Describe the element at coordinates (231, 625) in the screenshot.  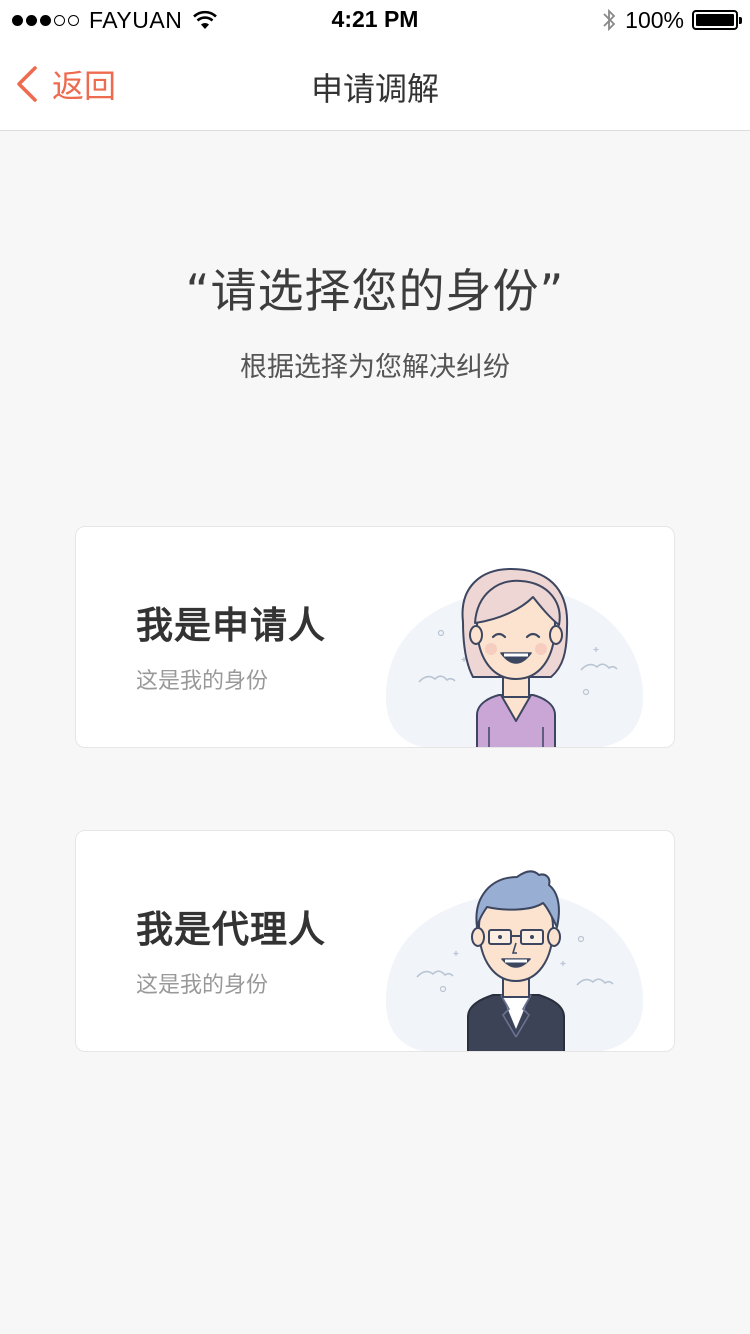
I see `option-title: 我是申请人` at that location.